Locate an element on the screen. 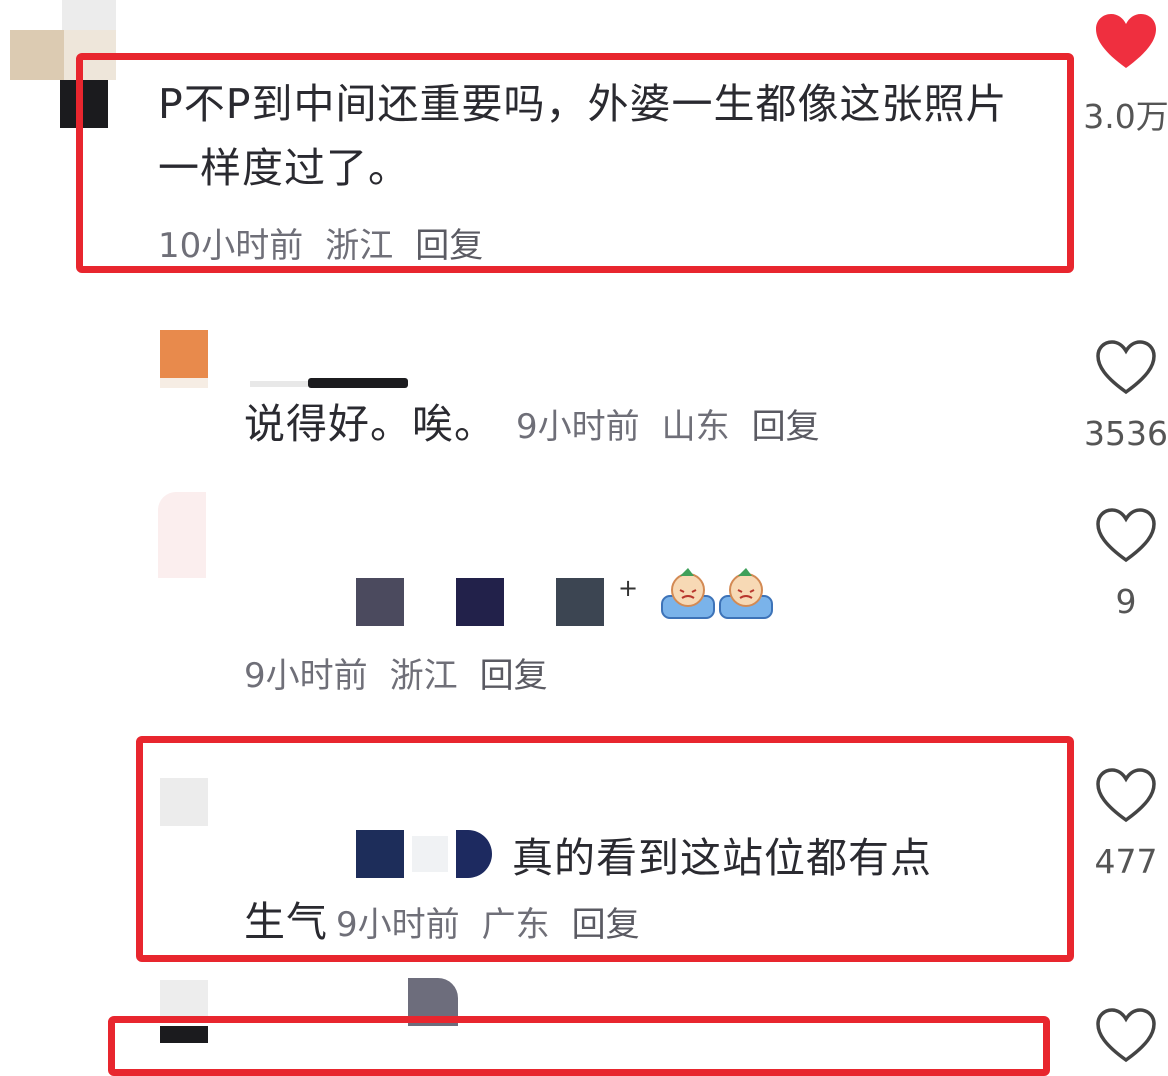 The height and width of the screenshot is (1076, 1168). comment-text: 说得好。唉。 is located at coordinates (370, 424).